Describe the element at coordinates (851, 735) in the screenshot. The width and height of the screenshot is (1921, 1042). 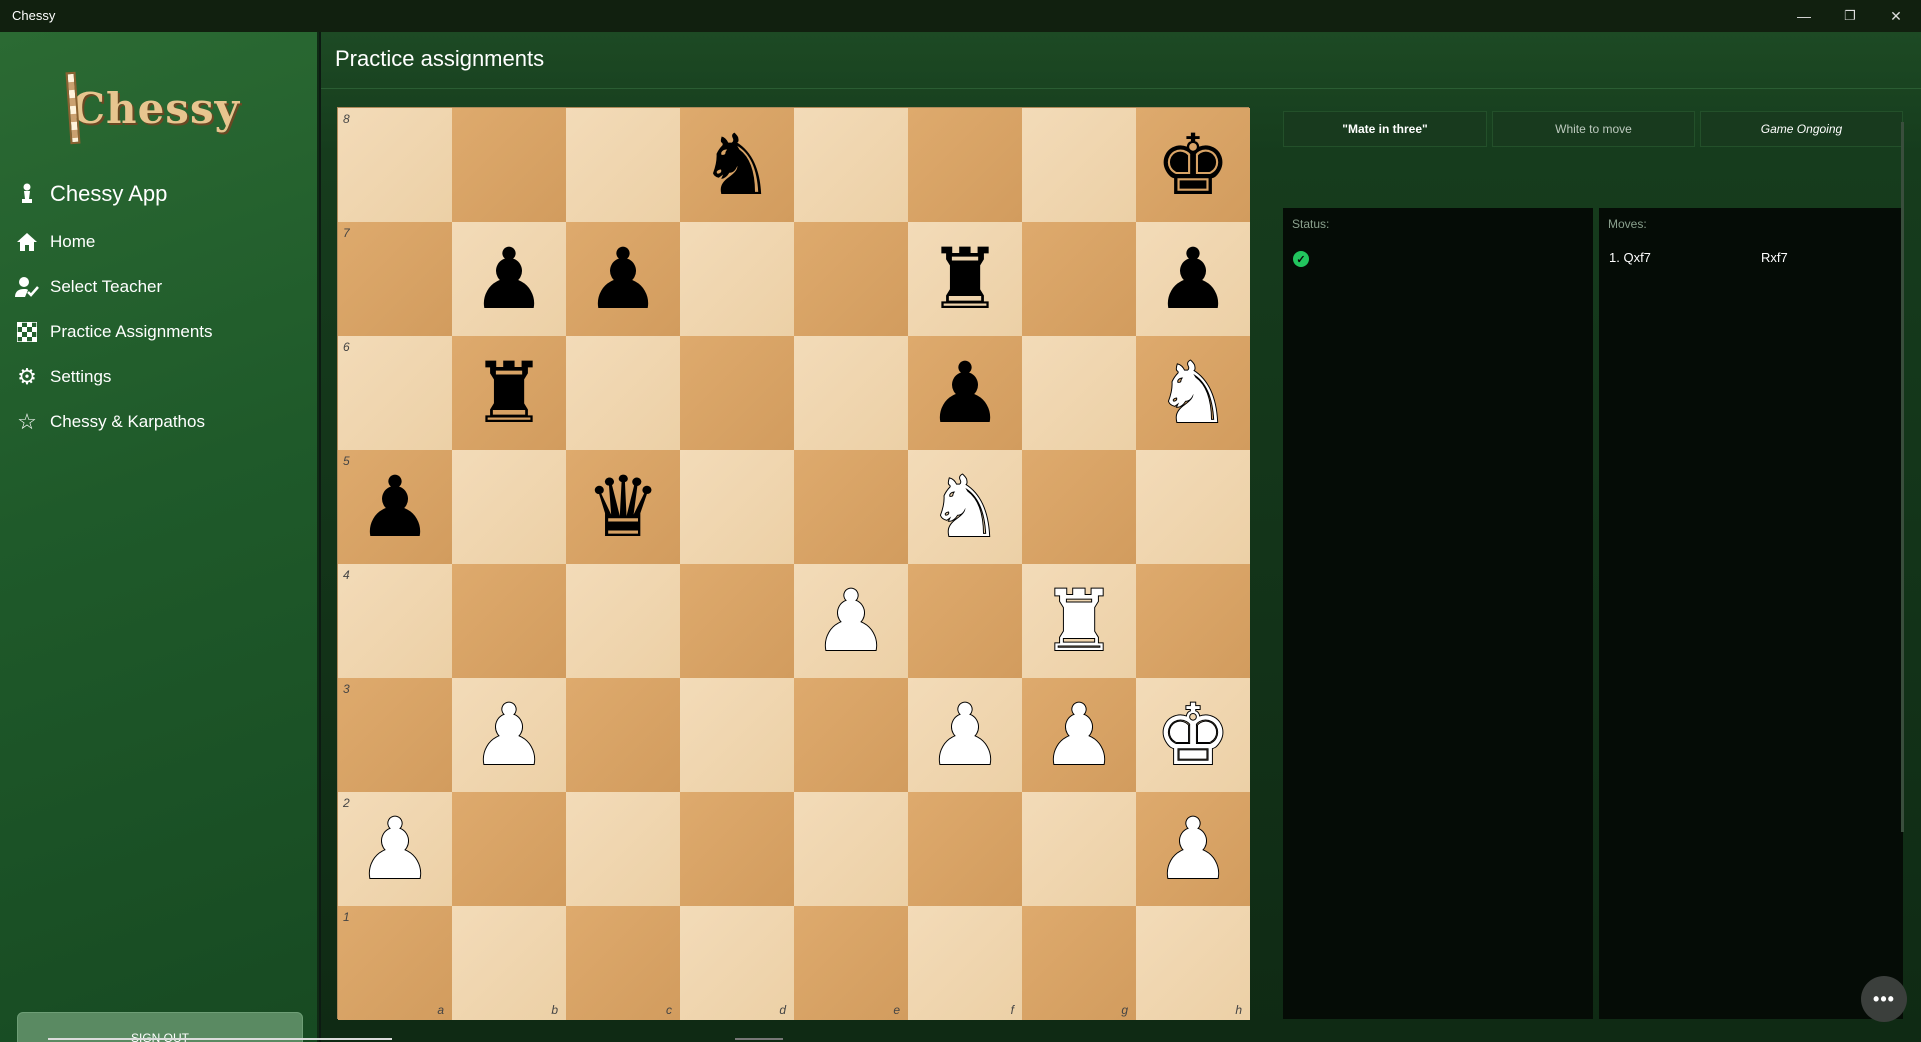
I see `square-e3` at that location.